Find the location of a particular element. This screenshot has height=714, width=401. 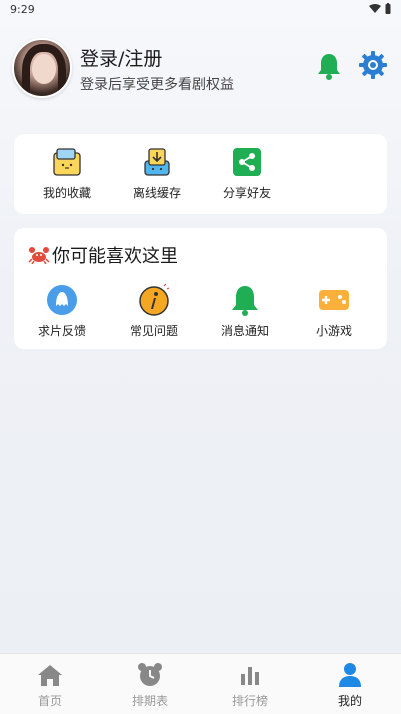

request-feedback-button: 求片反馈 is located at coordinates (62, 311).